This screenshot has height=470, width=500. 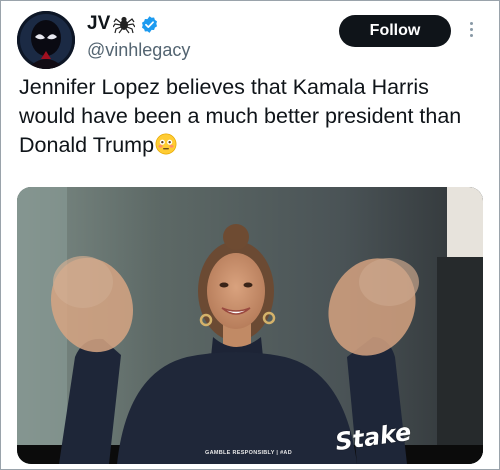 What do you see at coordinates (395, 31) in the screenshot?
I see `follow-button: Follow` at bounding box center [395, 31].